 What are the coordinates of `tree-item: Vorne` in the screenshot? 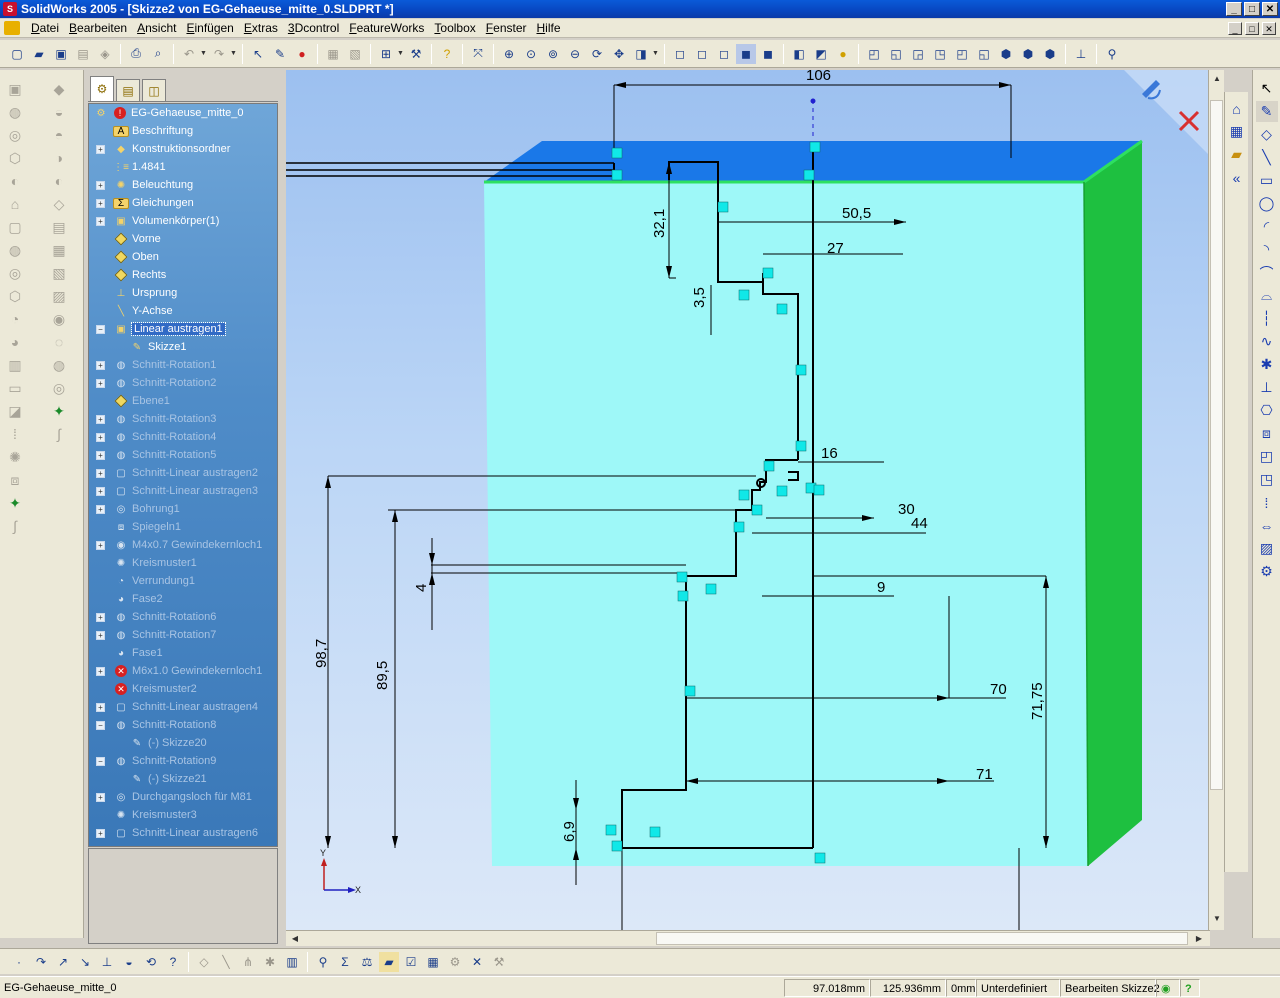 It's located at (183, 239).